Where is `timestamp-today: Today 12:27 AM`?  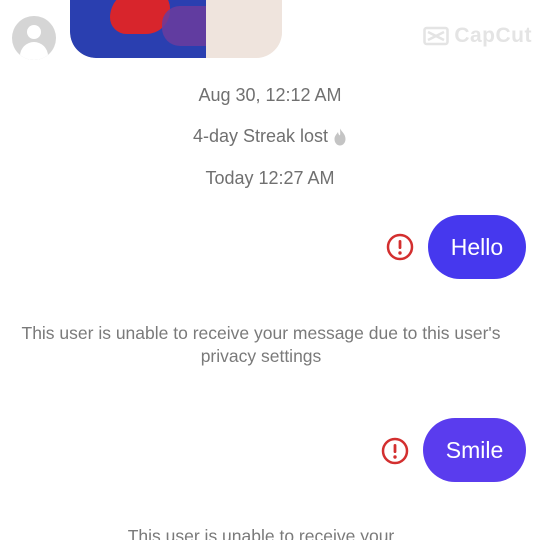 timestamp-today: Today 12:27 AM is located at coordinates (270, 178).